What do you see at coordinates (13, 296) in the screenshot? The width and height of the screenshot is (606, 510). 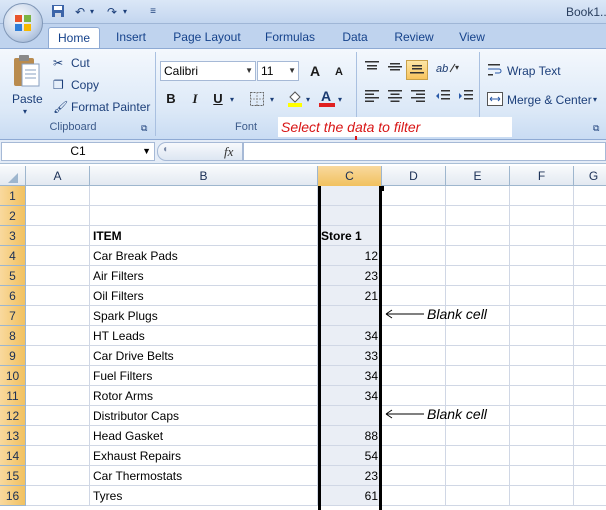 I see `row-header: 6` at bounding box center [13, 296].